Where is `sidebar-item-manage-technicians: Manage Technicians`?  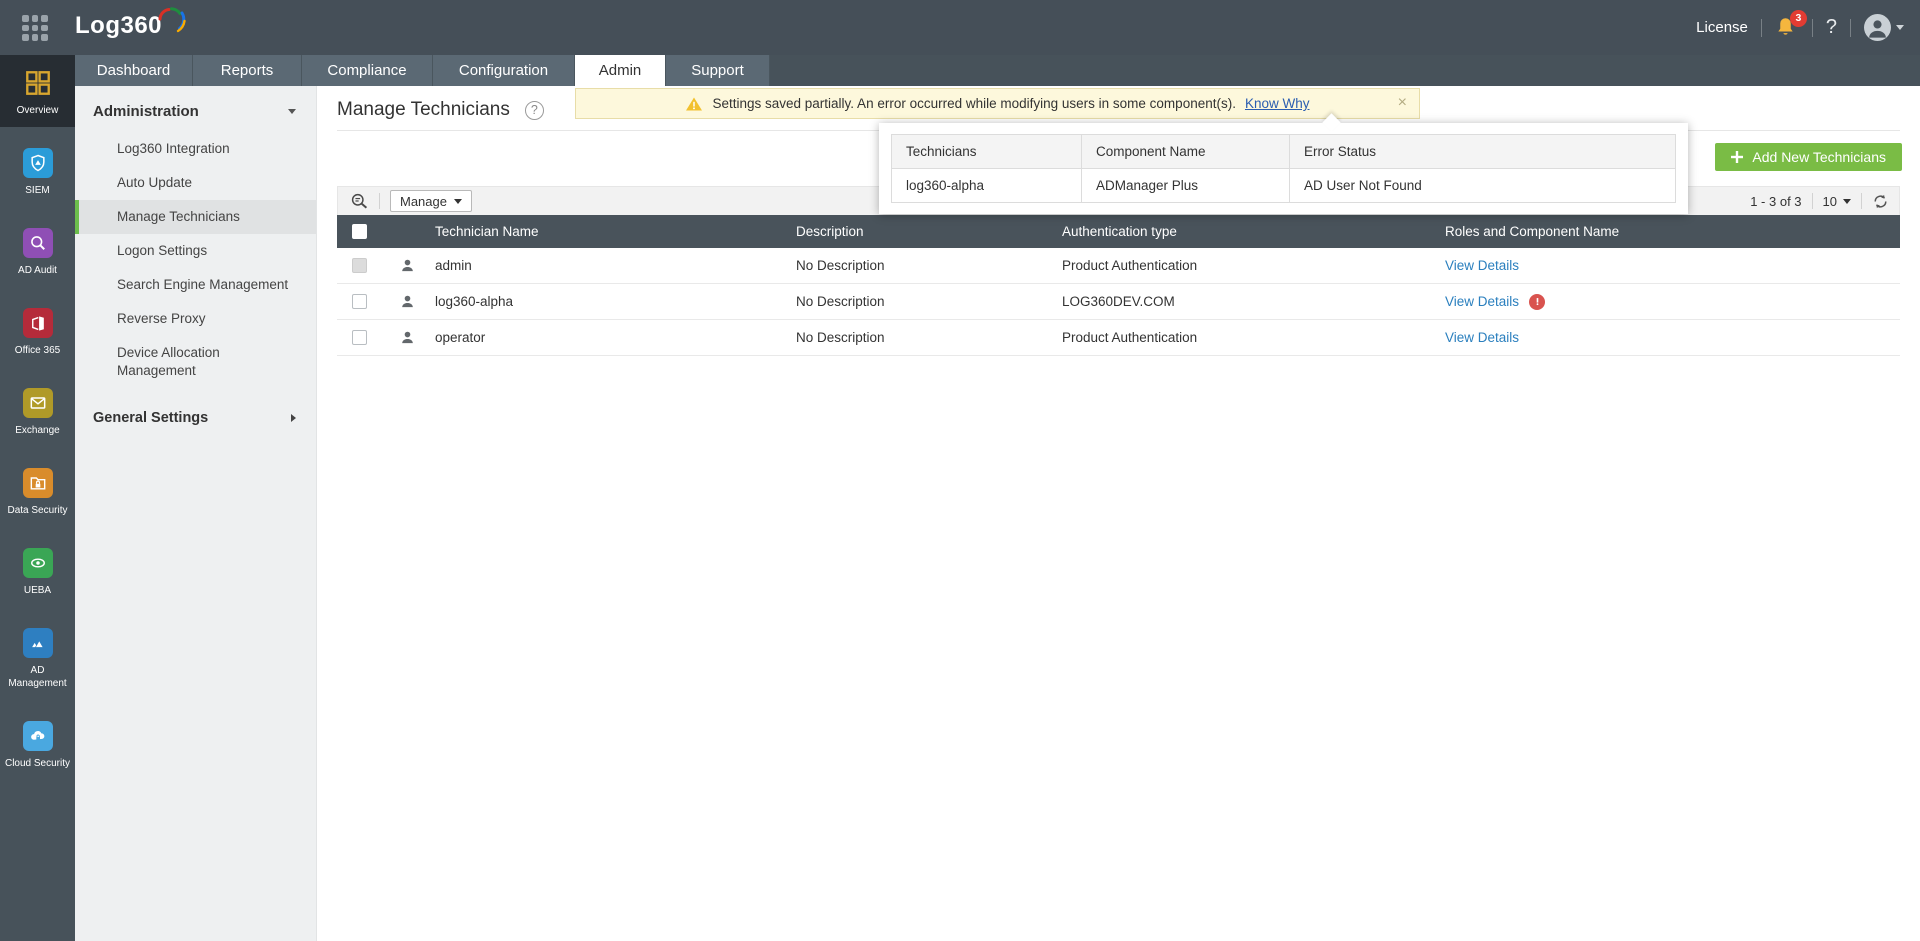
sidebar-item-manage-technicians: Manage Technicians is located at coordinates (195, 217).